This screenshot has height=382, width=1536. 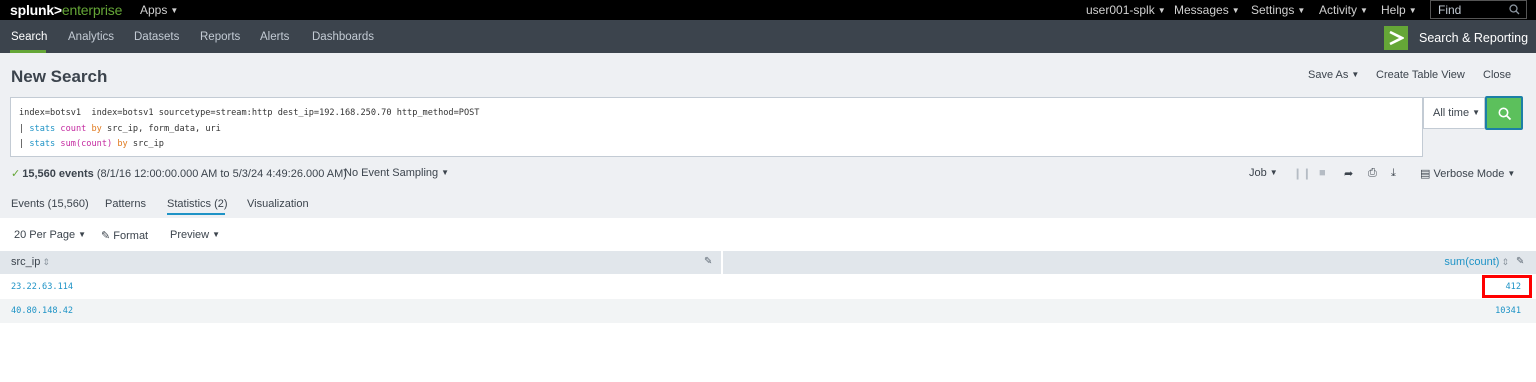 What do you see at coordinates (1278, 10) in the screenshot?
I see `settings-menu: Settings ▼` at bounding box center [1278, 10].